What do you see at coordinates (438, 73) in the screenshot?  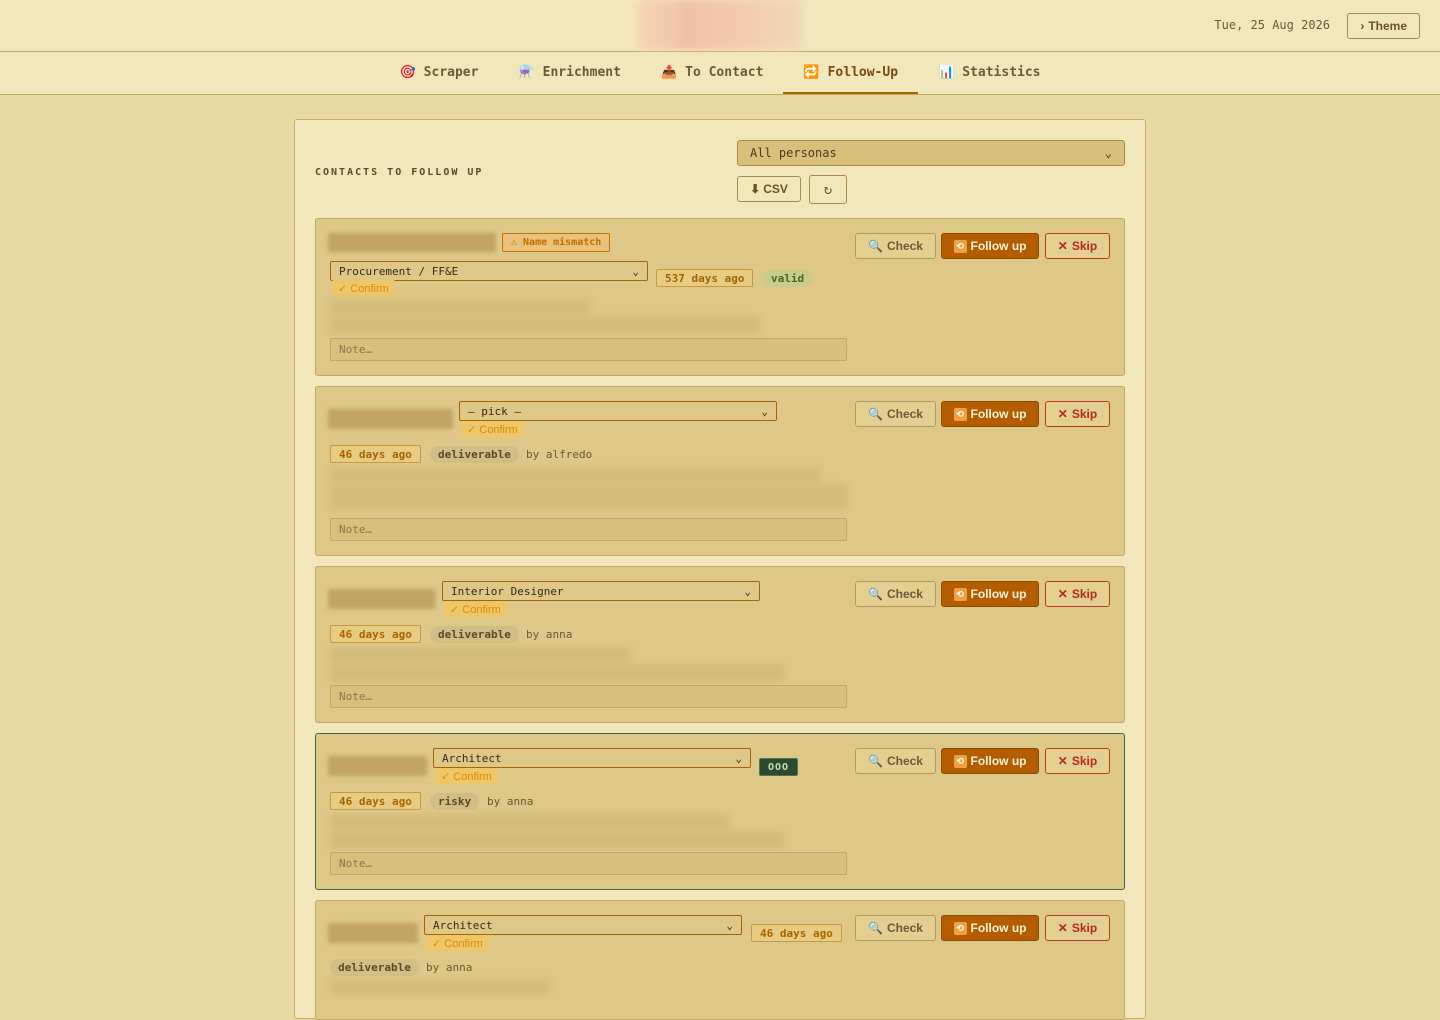 I see `tab-scraper: 🎯 Scraper` at bounding box center [438, 73].